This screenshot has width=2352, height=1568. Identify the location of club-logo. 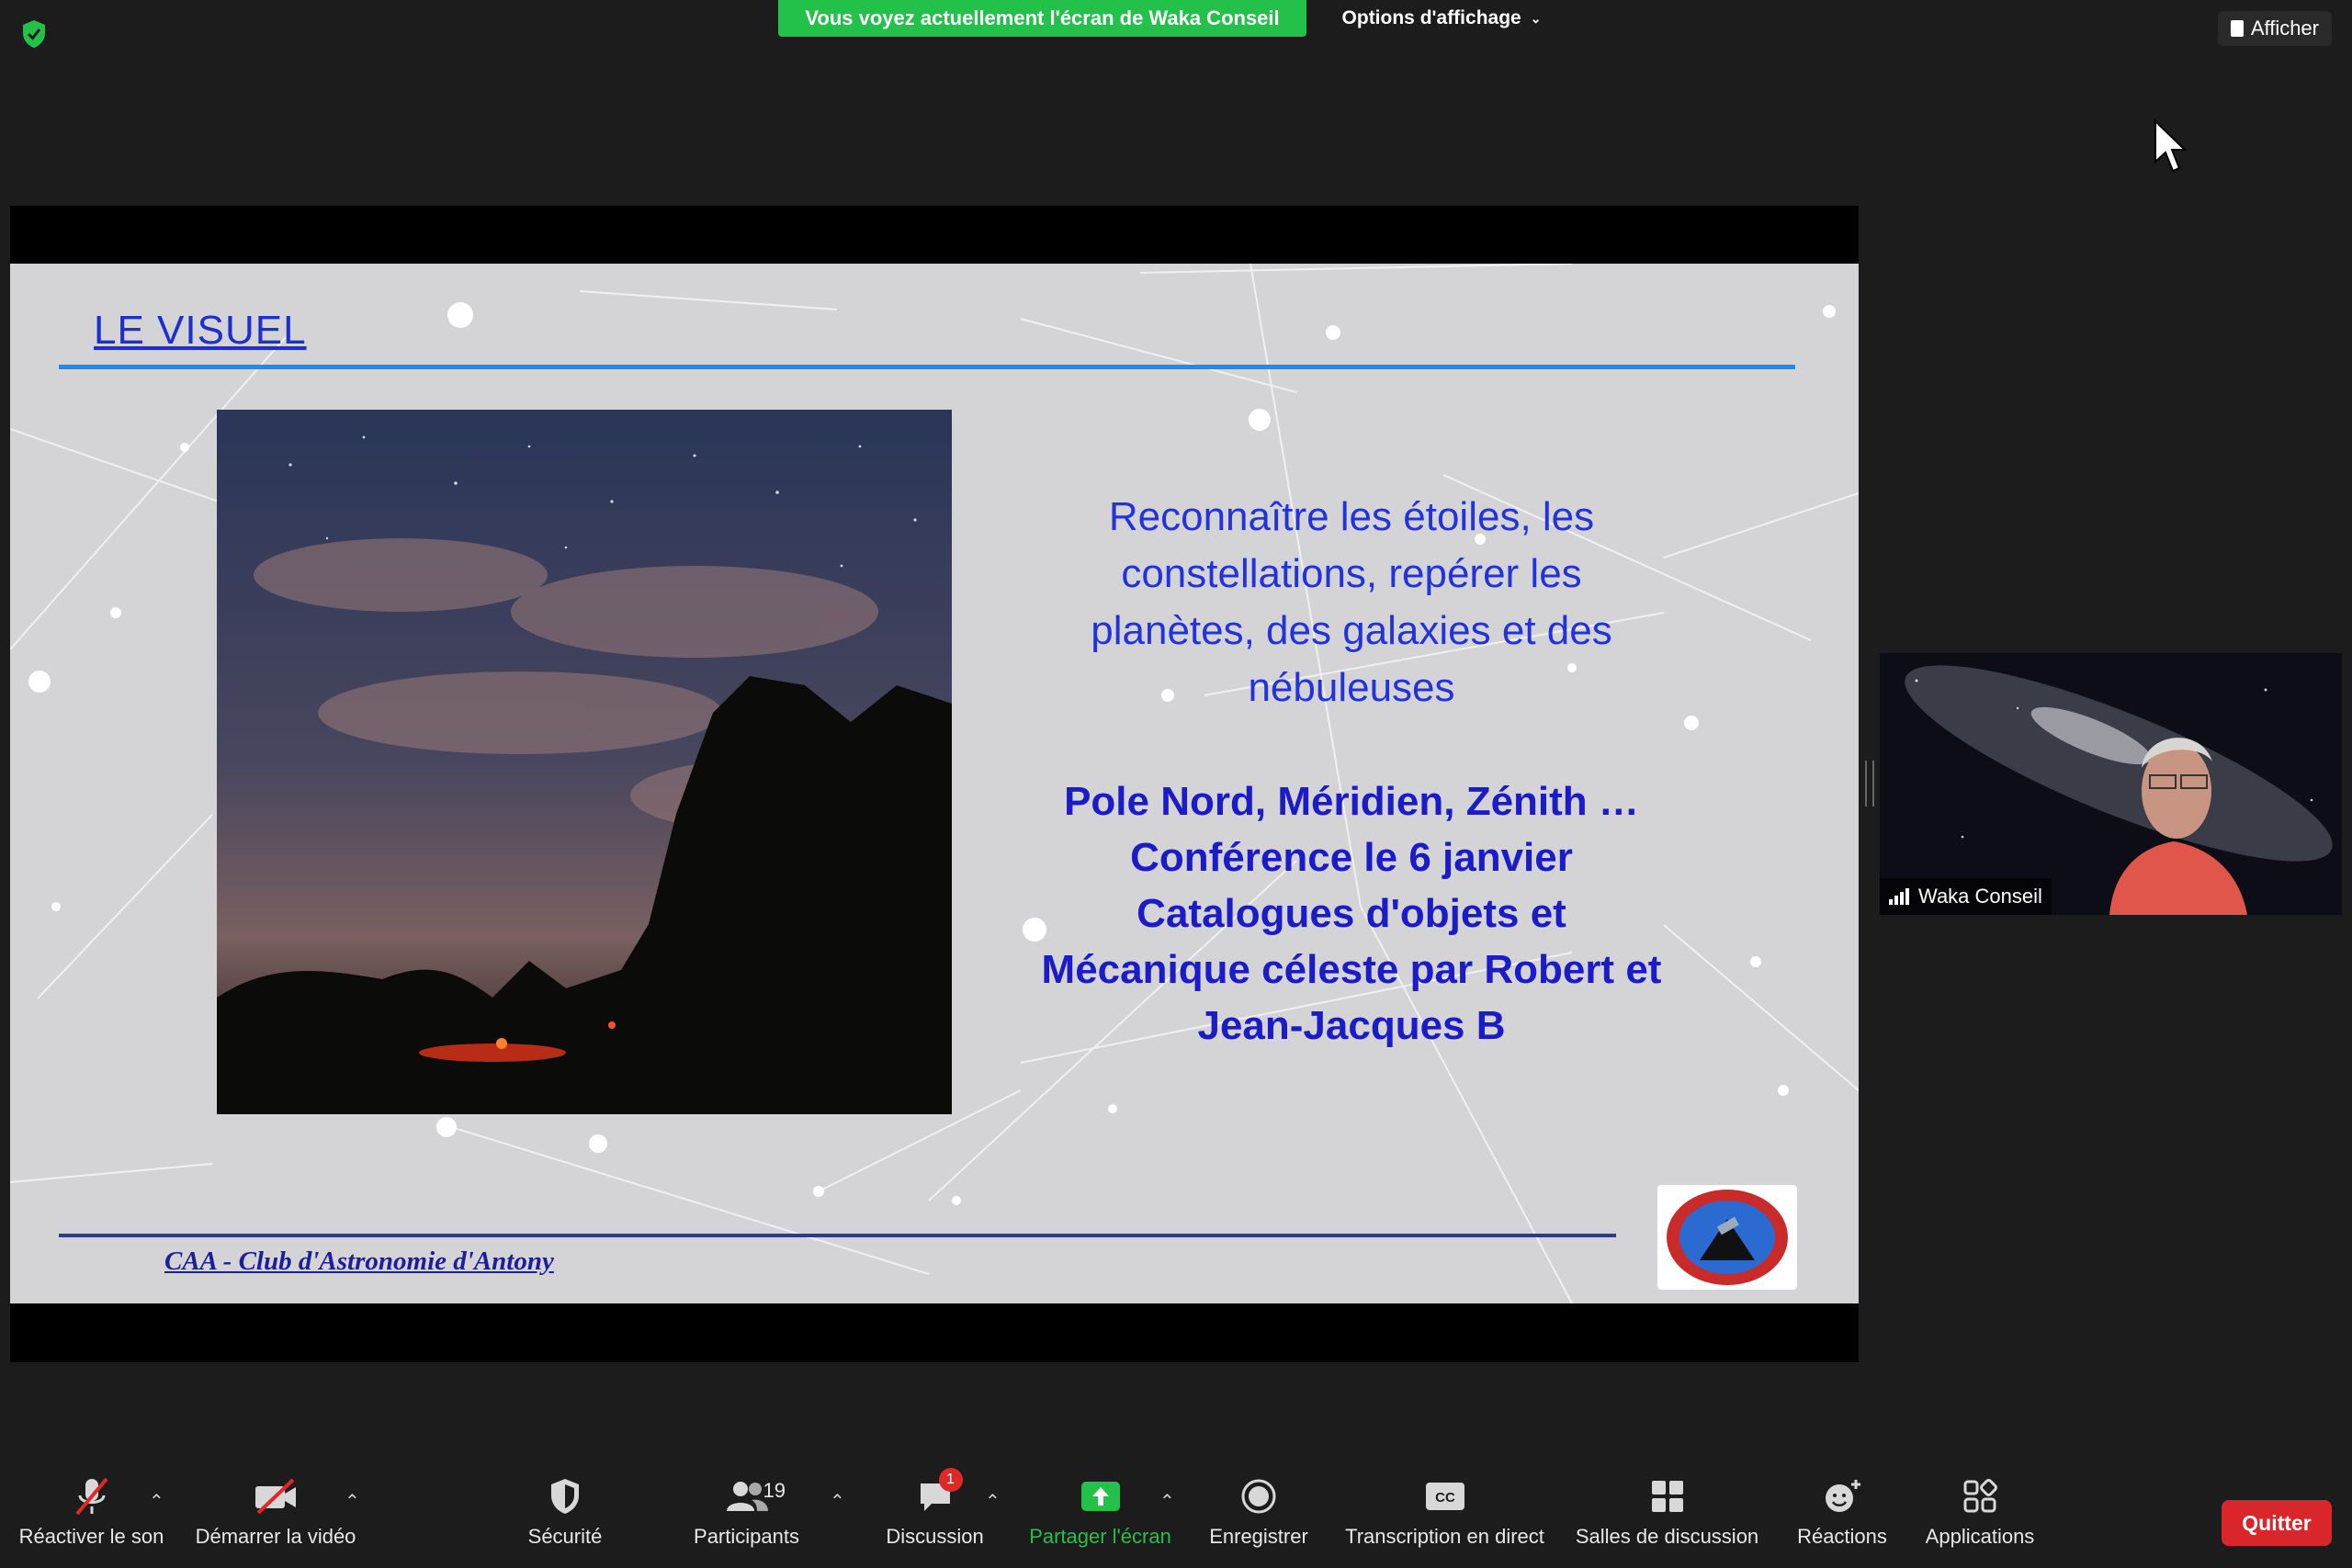
(1727, 1237).